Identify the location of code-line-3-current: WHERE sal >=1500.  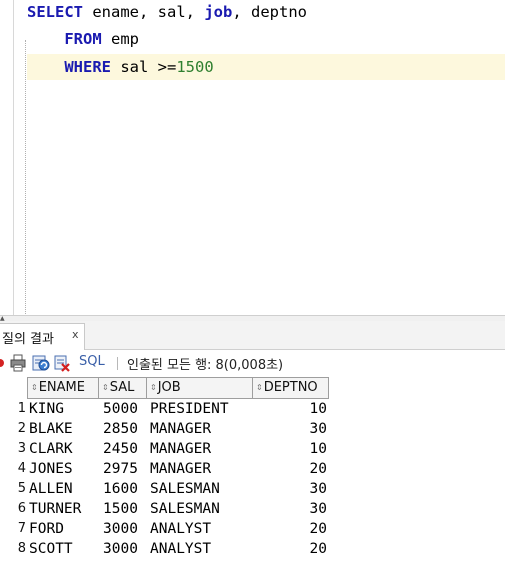
(266, 67).